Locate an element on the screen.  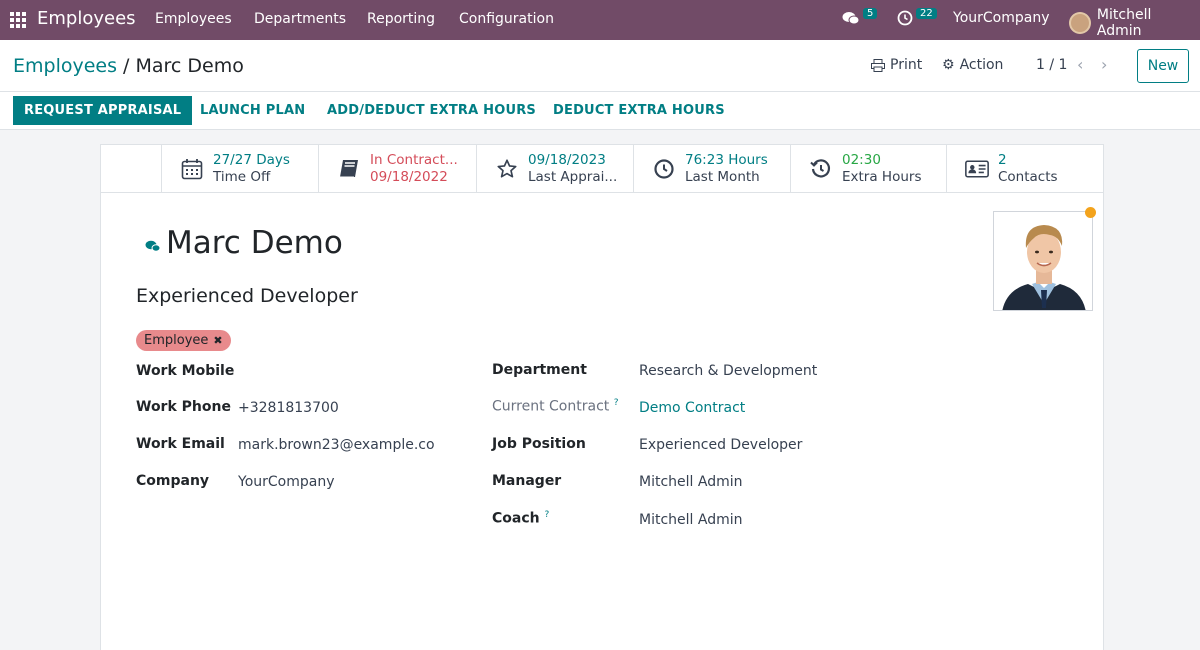
company-switcher: YourCompany is located at coordinates (1001, 18).